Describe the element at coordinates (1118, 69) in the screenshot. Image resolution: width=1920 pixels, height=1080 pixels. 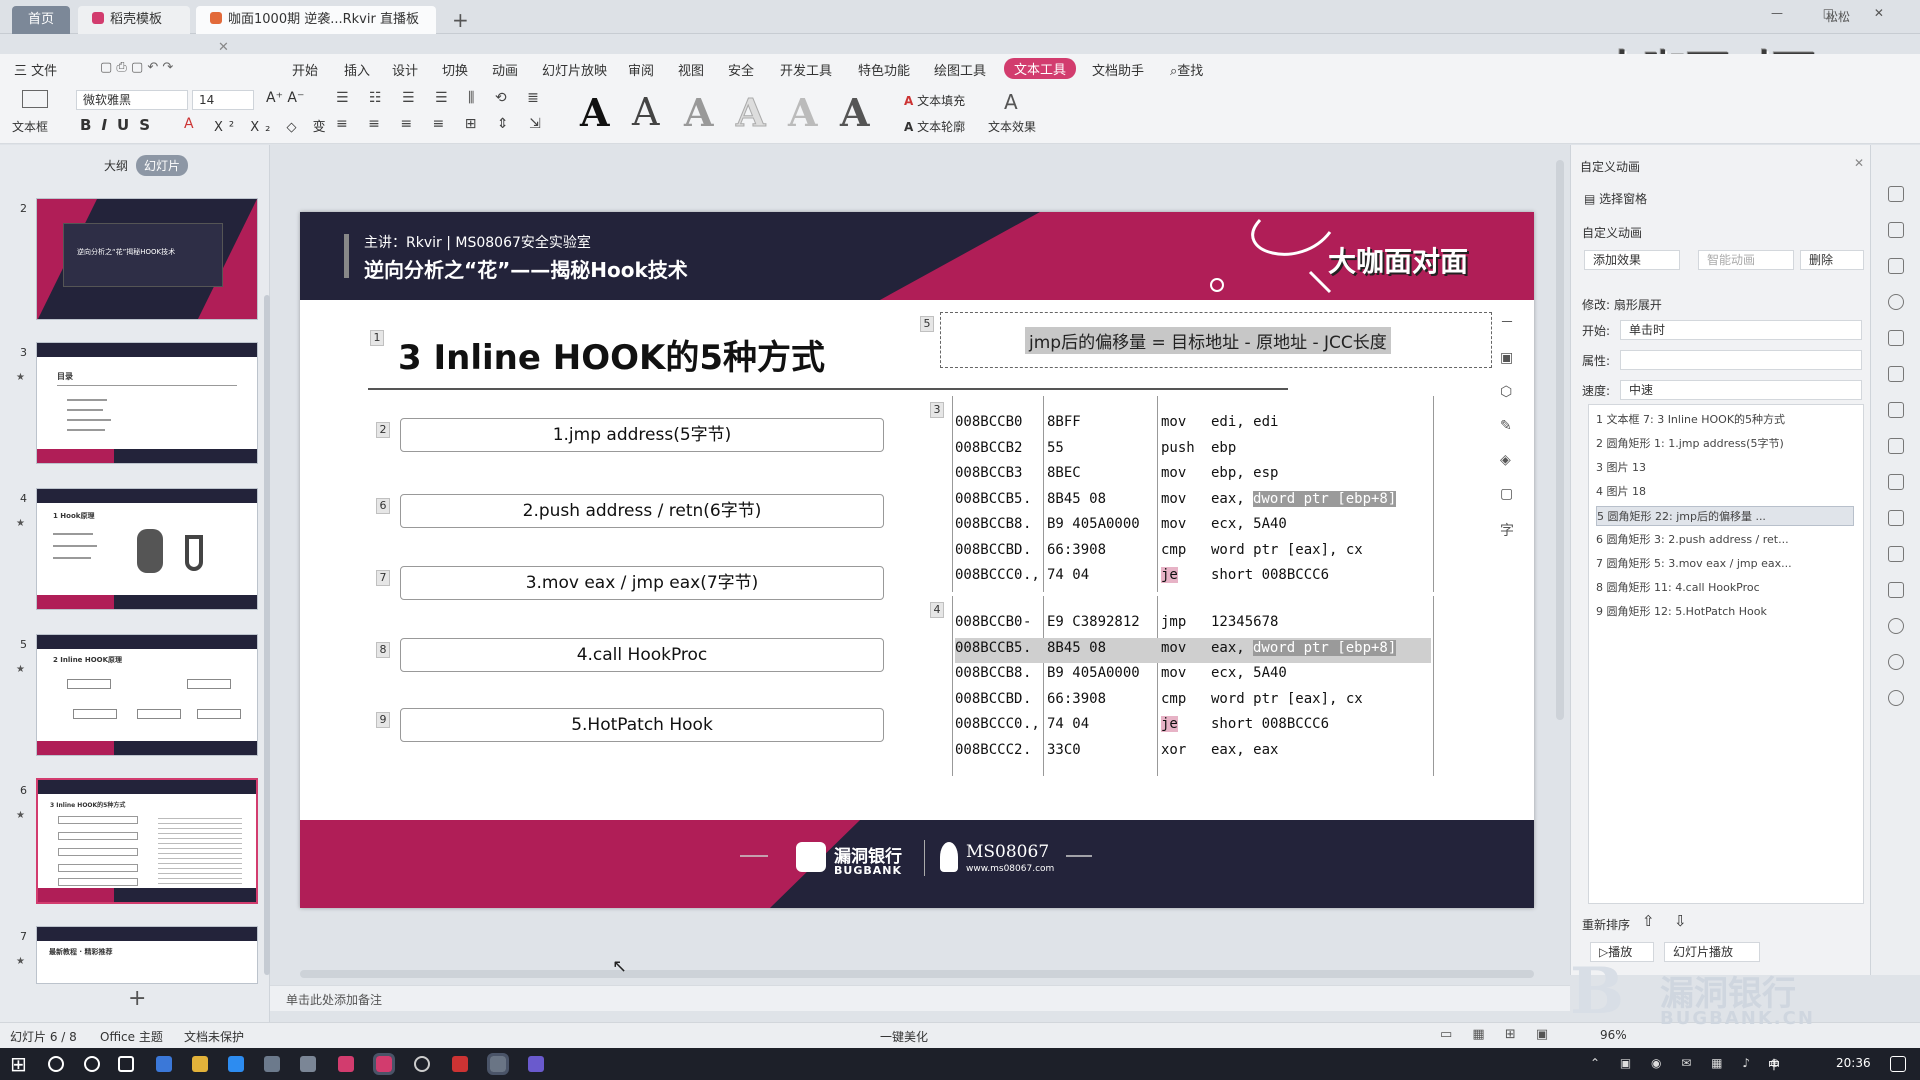
I see `menu-doc-assistant: 文档助手` at that location.